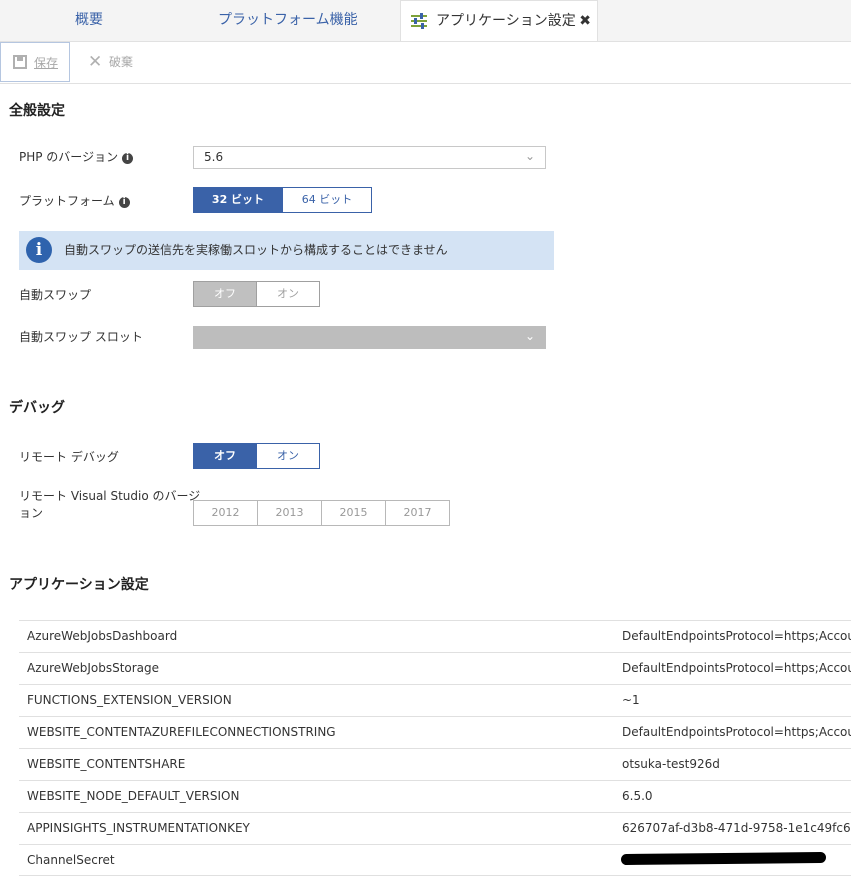 This screenshot has width=851, height=883. What do you see at coordinates (181, 732) in the screenshot?
I see `setting-key: WEBSITE_CONTENTAZUREFILECONNECTIONSTRING` at bounding box center [181, 732].